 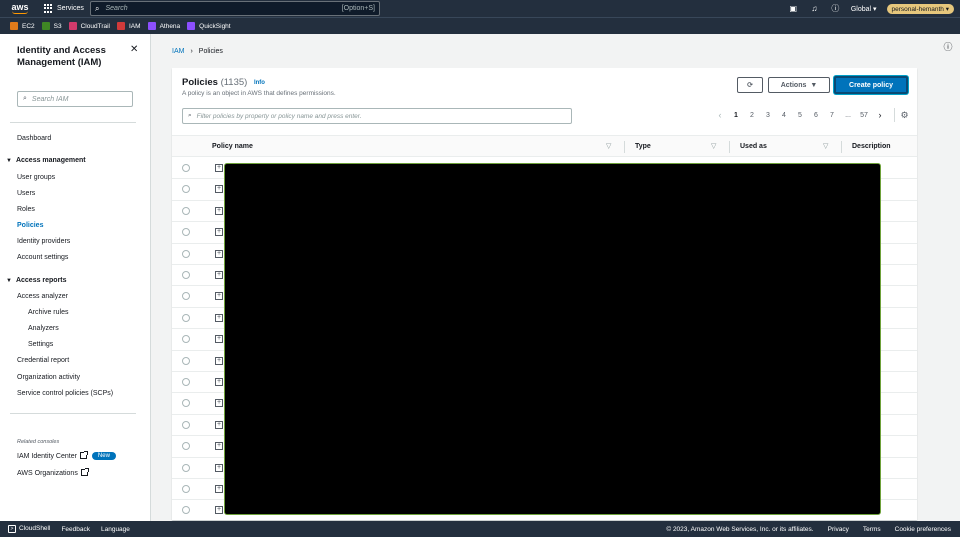 What do you see at coordinates (46, 160) in the screenshot?
I see `section-access-management: ▼ Access management` at bounding box center [46, 160].